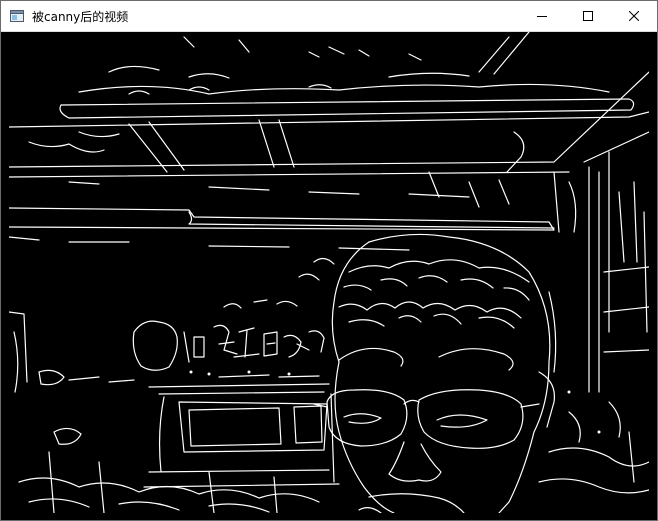 This screenshot has height=521, width=658. I want to click on window-title: 被canny后的视频, so click(80, 16).